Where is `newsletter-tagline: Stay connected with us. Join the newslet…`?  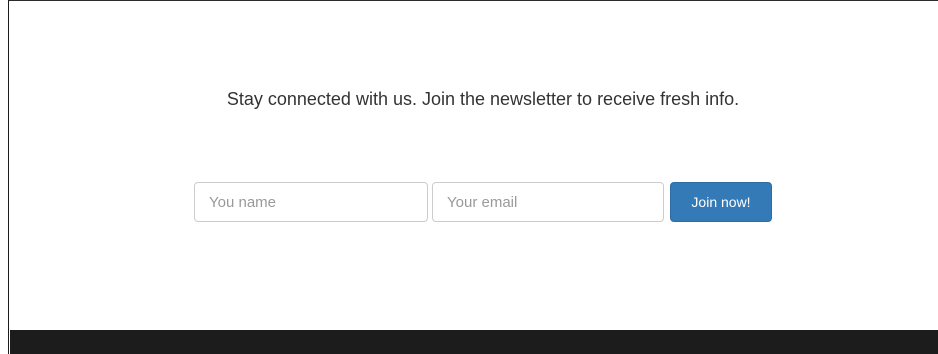 newsletter-tagline: Stay connected with us. Join the newslet… is located at coordinates (483, 99).